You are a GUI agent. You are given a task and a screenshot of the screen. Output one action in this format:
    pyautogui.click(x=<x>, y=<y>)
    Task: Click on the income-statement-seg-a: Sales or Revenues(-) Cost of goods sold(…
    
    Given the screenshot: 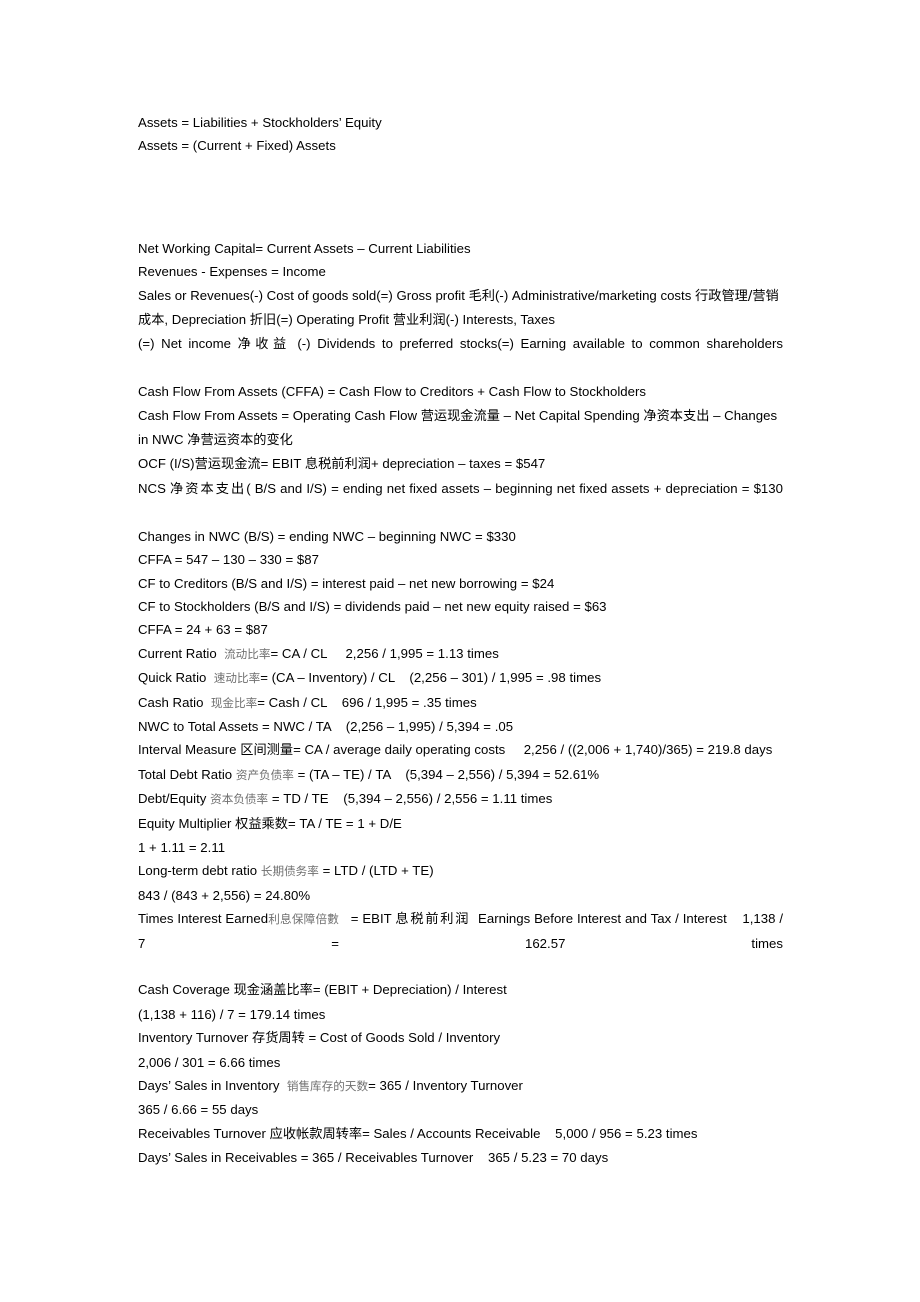 What is the action you would take?
    pyautogui.click(x=303, y=295)
    